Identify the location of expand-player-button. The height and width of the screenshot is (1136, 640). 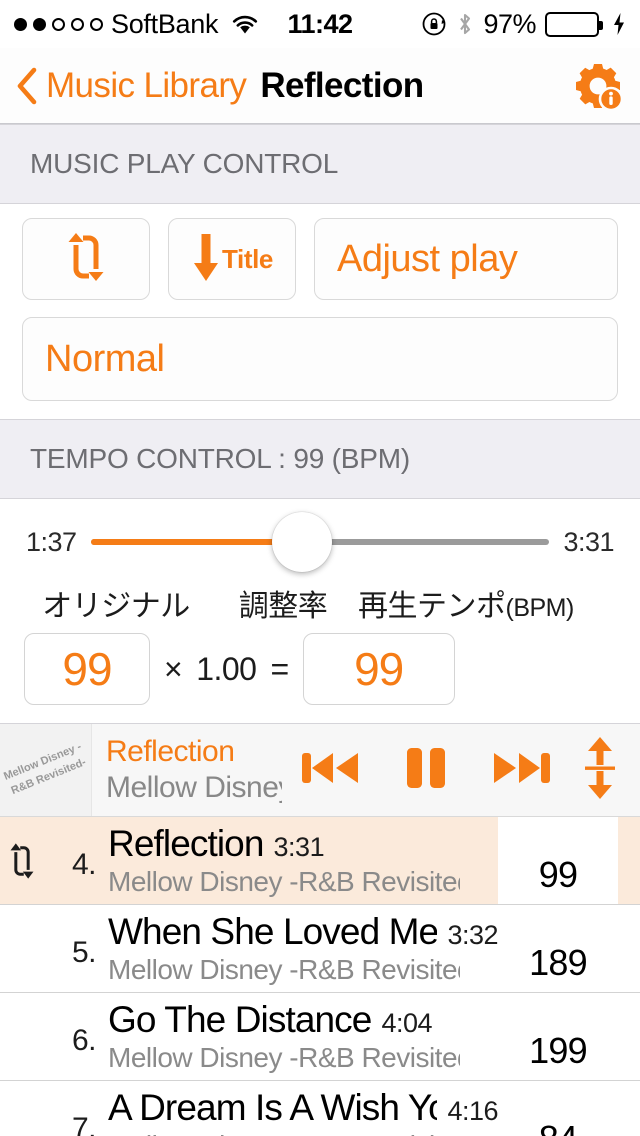
(600, 770).